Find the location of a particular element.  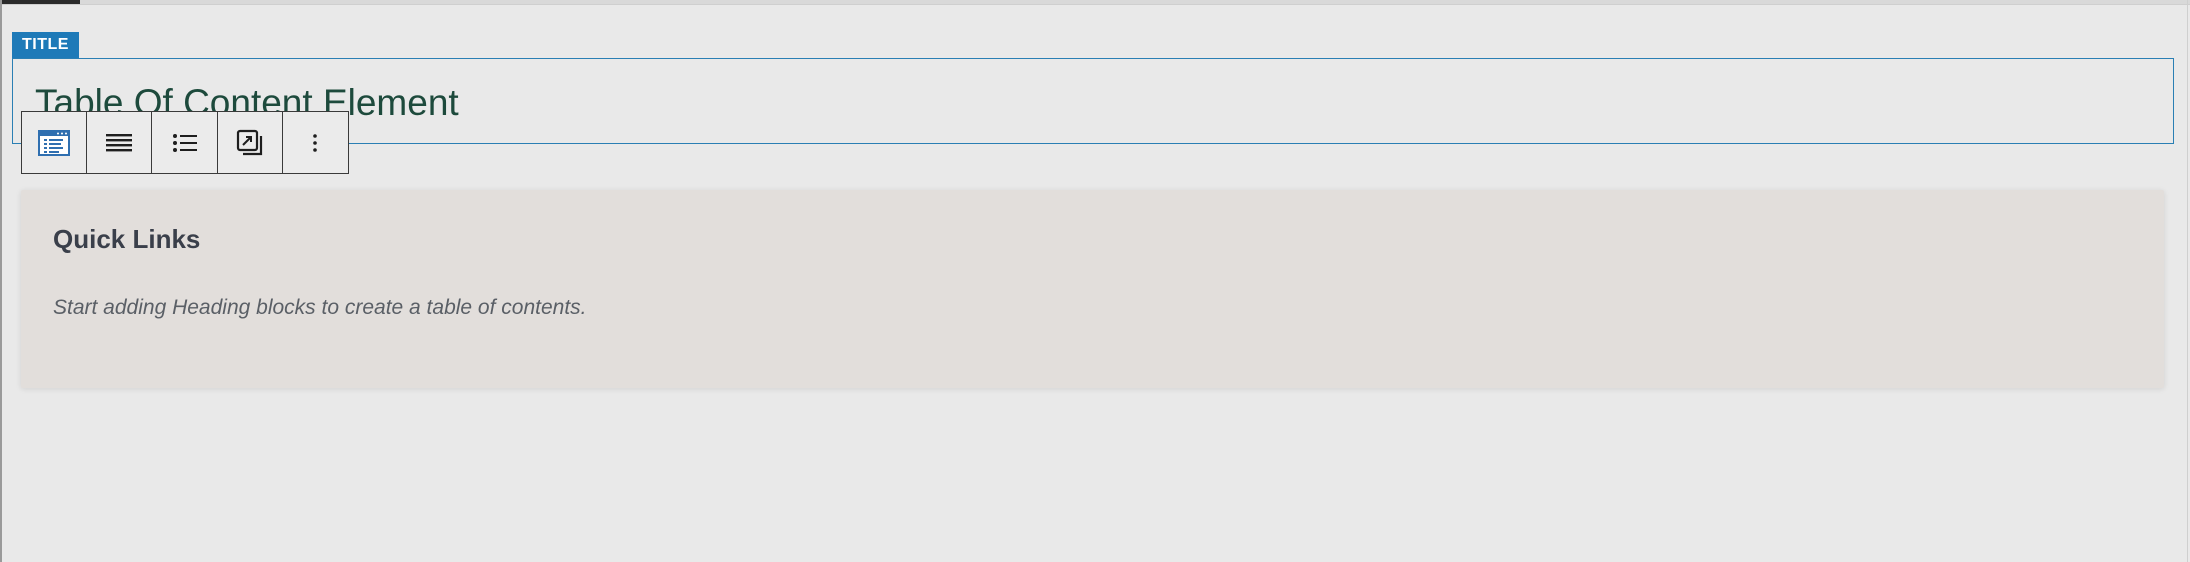

list-button is located at coordinates (185, 142).